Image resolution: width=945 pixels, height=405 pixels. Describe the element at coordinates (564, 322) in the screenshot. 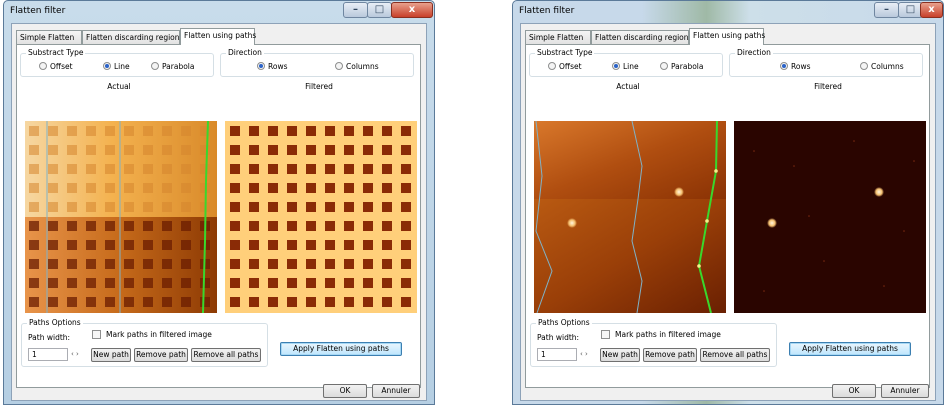

I see `paths-options-label: Paths Options` at that location.